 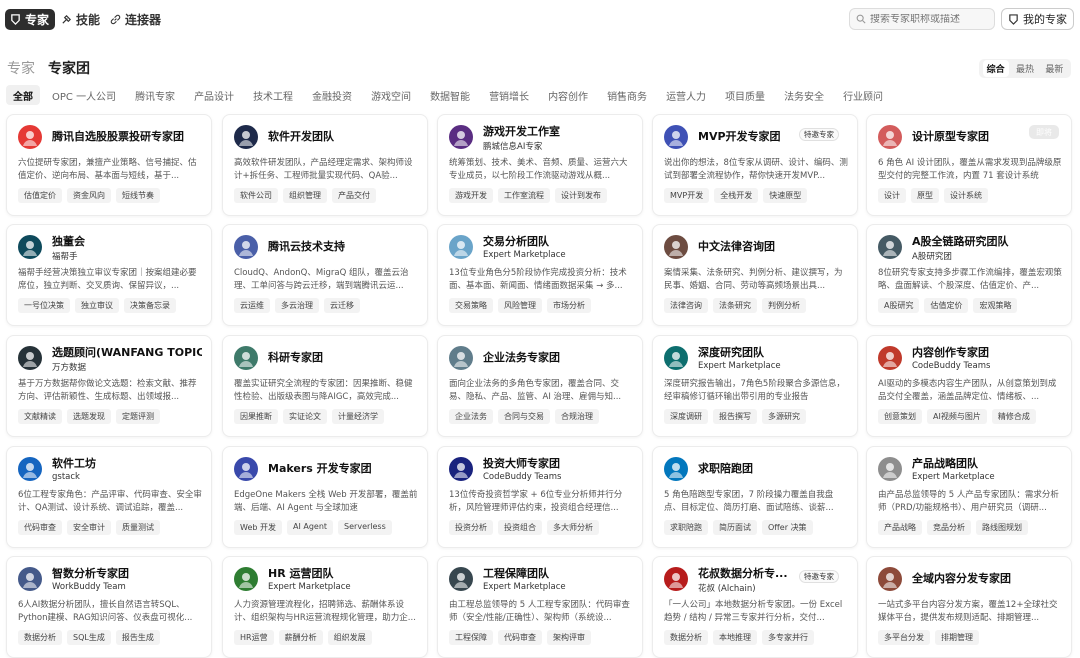 I want to click on tag: 交易策略, so click(x=471, y=305).